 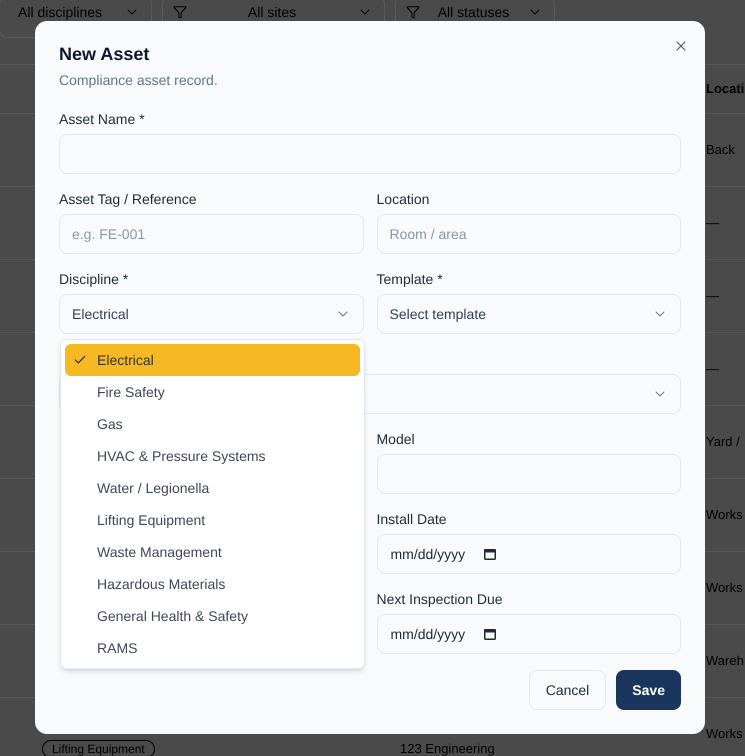 What do you see at coordinates (723, 442) in the screenshot?
I see `table-cell: Yard /` at bounding box center [723, 442].